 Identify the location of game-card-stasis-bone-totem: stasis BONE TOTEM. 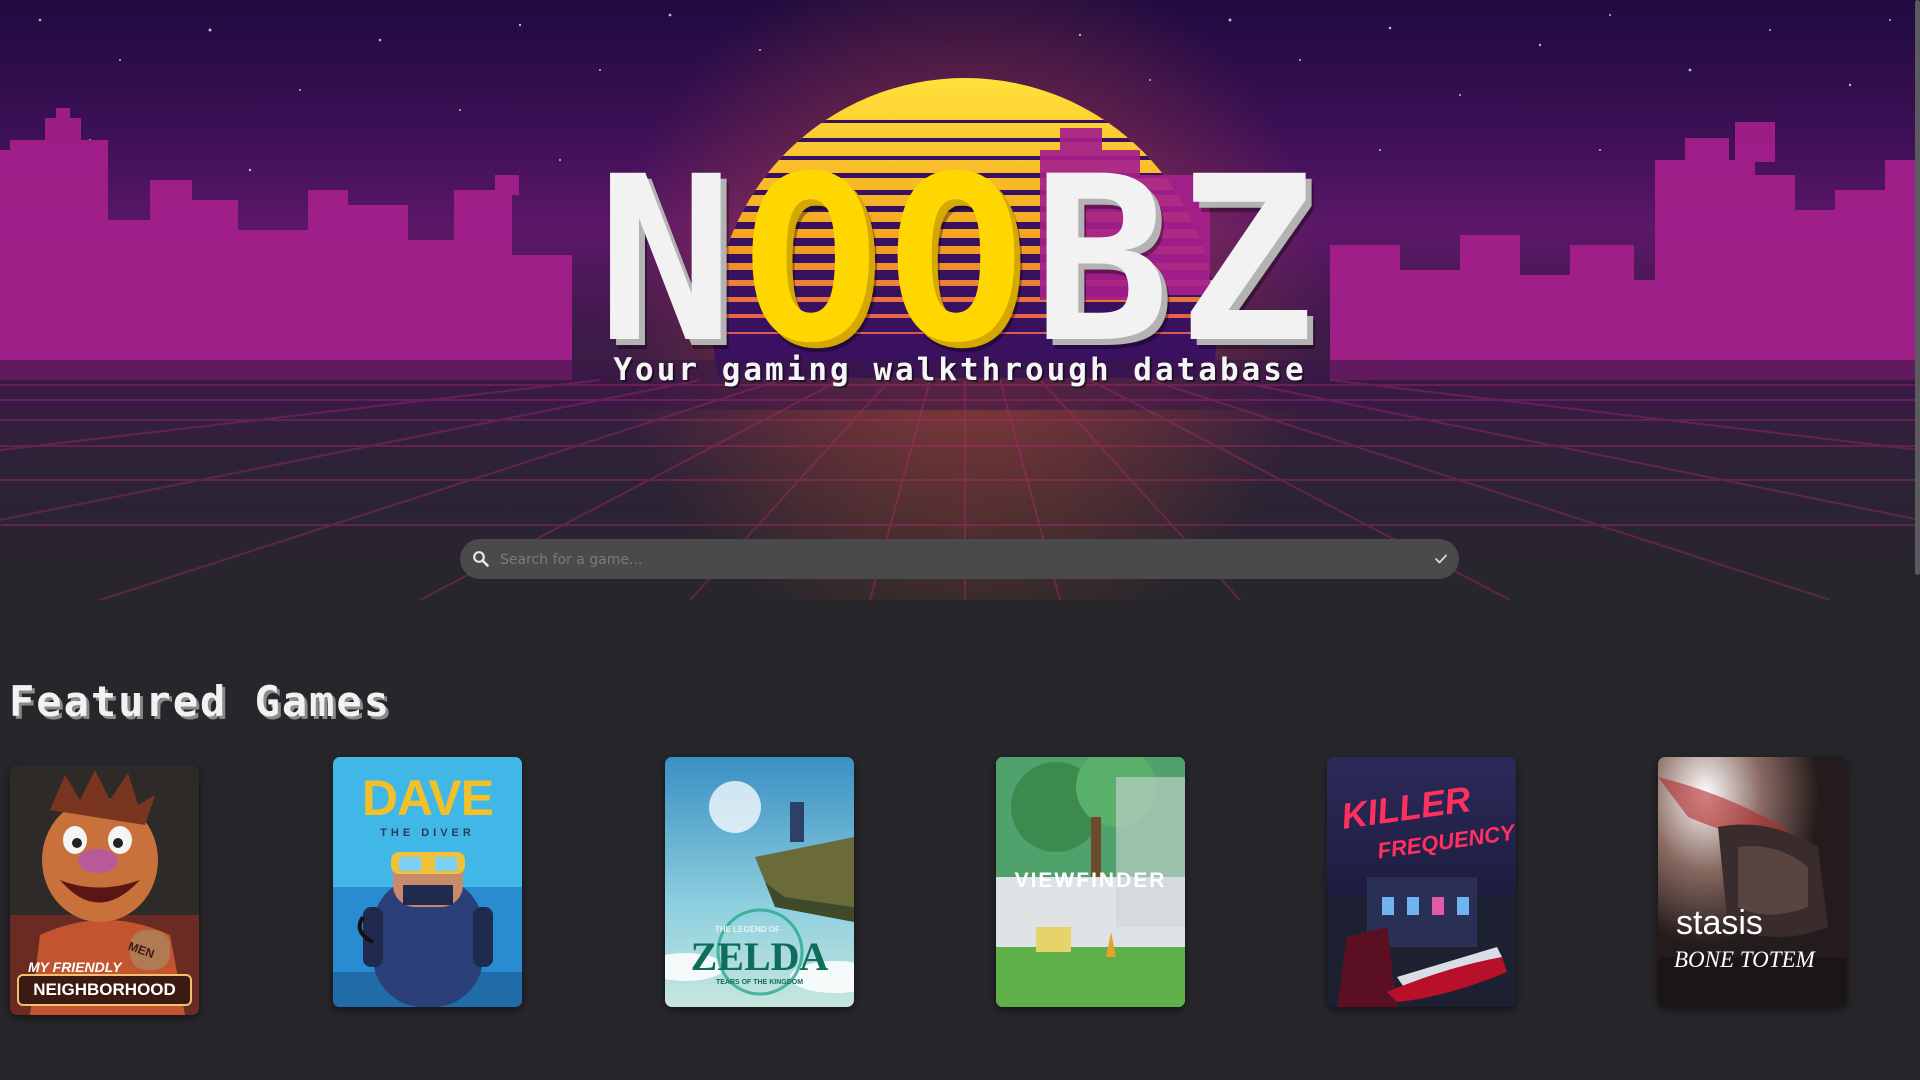
(1752, 882).